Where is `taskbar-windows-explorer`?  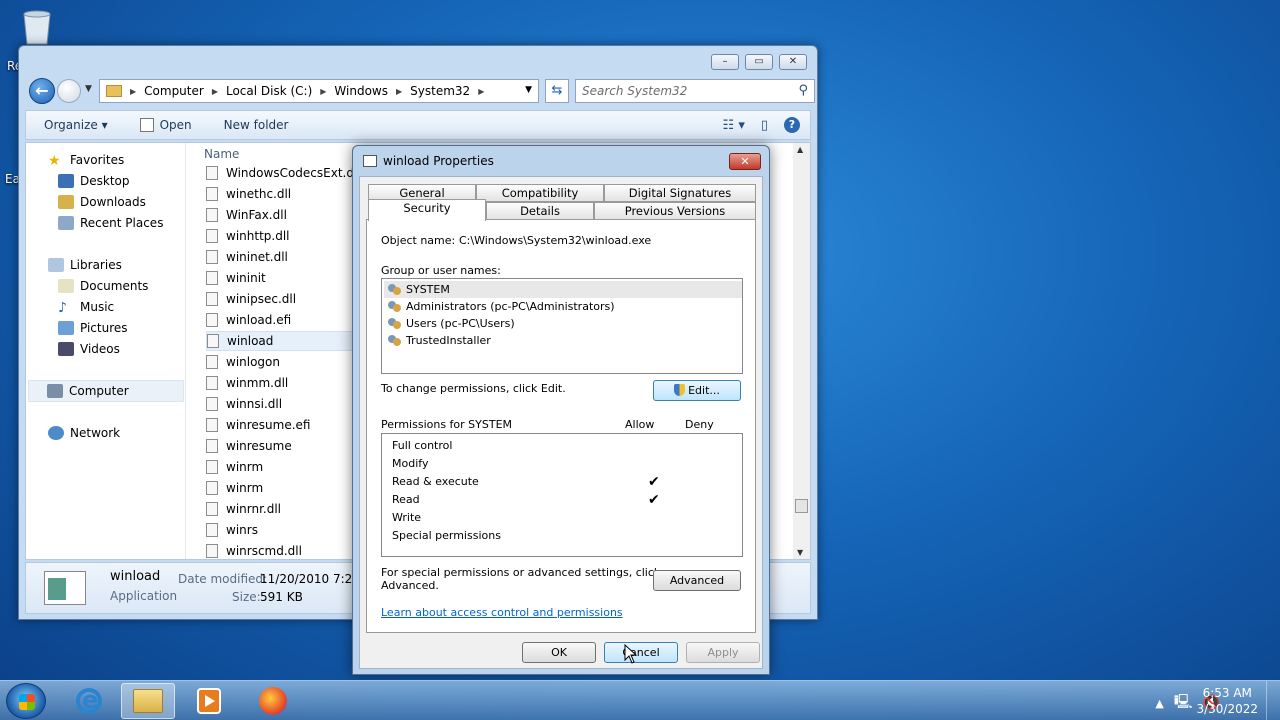
taskbar-windows-explorer is located at coordinates (148, 701).